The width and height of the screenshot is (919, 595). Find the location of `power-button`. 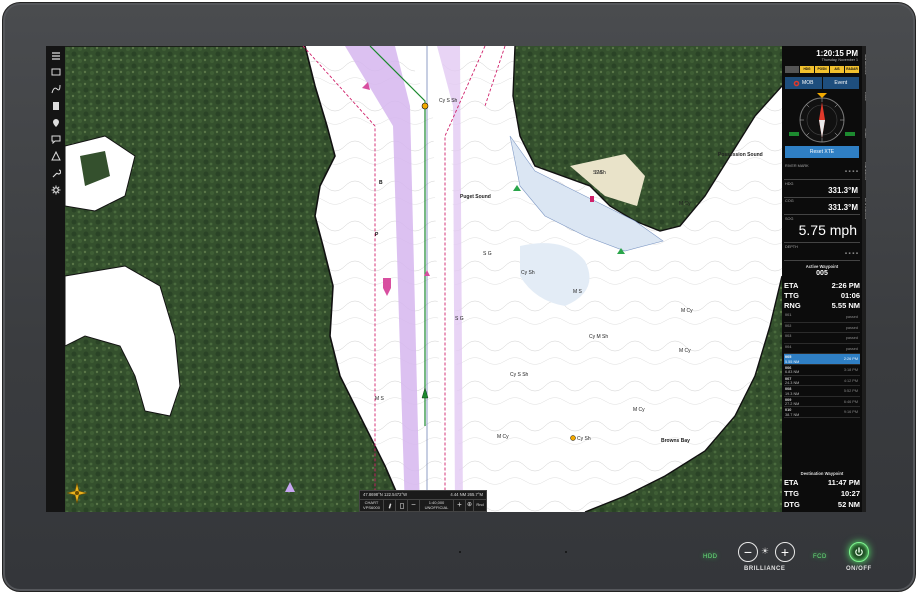

power-button is located at coordinates (859, 552).